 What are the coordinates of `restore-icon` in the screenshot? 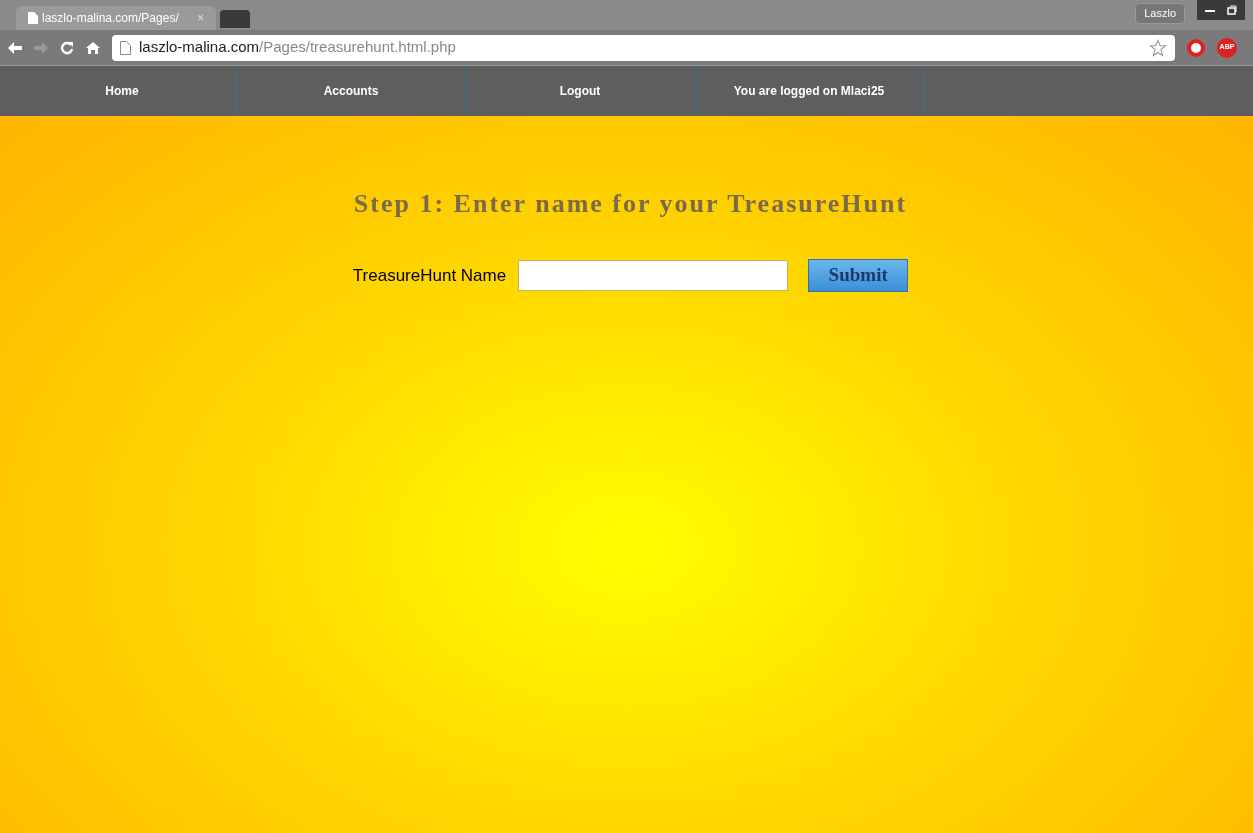 It's located at (1232, 10).